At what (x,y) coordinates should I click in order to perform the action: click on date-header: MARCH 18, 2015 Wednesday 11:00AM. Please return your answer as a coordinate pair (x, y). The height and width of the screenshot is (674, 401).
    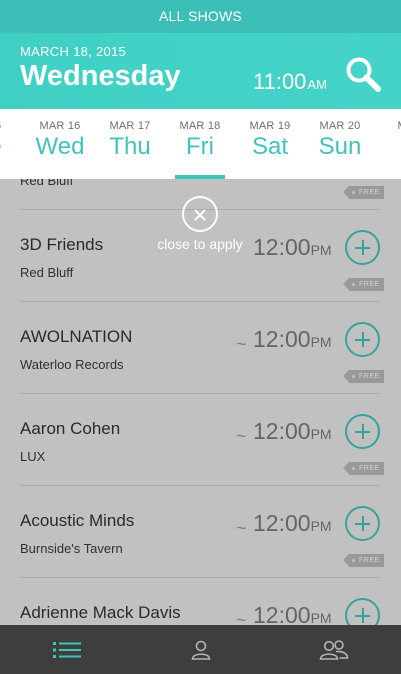
    Looking at the image, I should click on (200, 71).